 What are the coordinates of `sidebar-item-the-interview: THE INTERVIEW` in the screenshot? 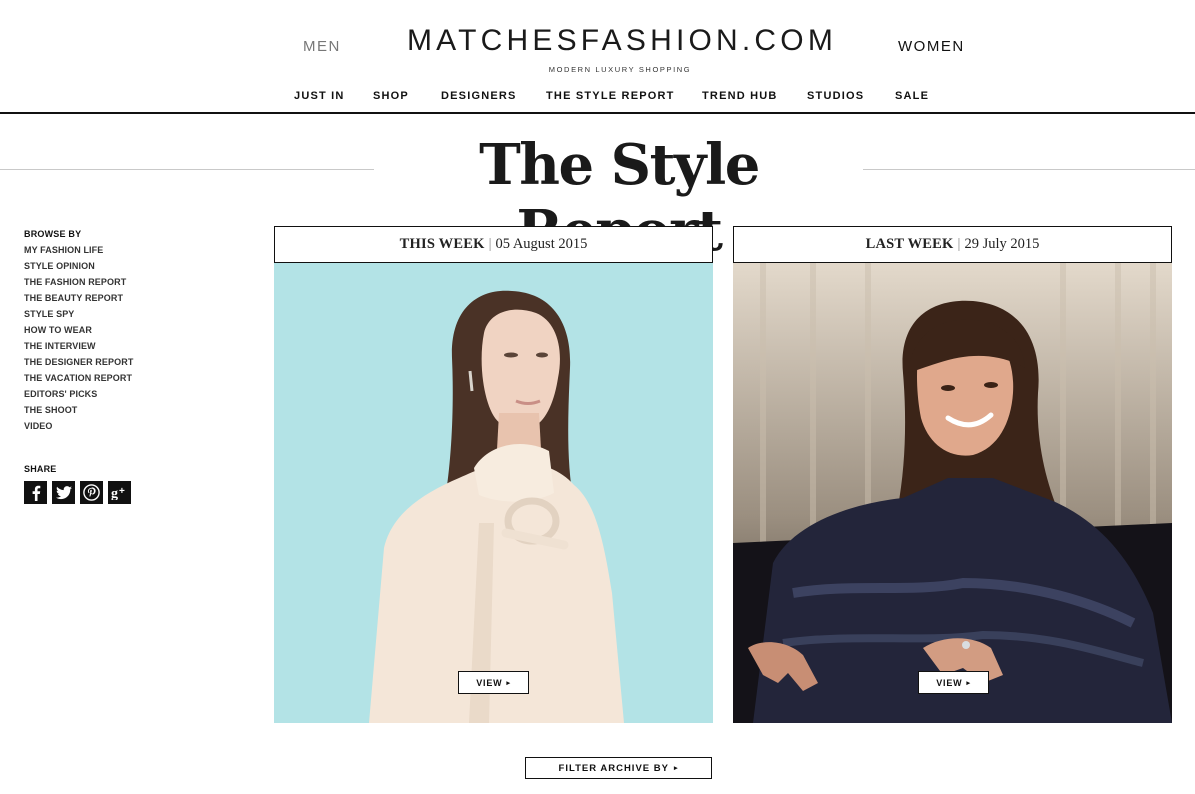 It's located at (124, 348).